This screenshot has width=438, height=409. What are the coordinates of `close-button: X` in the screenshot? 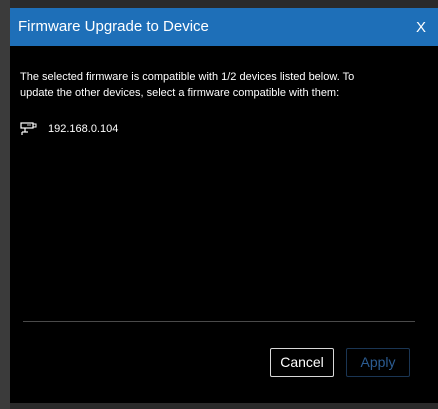 It's located at (421, 27).